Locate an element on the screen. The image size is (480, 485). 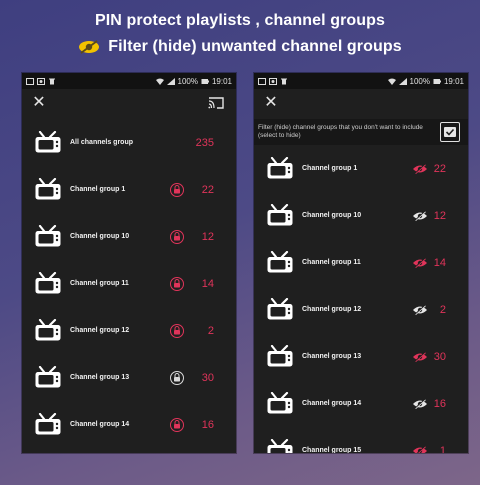
headline-line-1: PIN protect playlists , channel groups is located at coordinates (240, 20).